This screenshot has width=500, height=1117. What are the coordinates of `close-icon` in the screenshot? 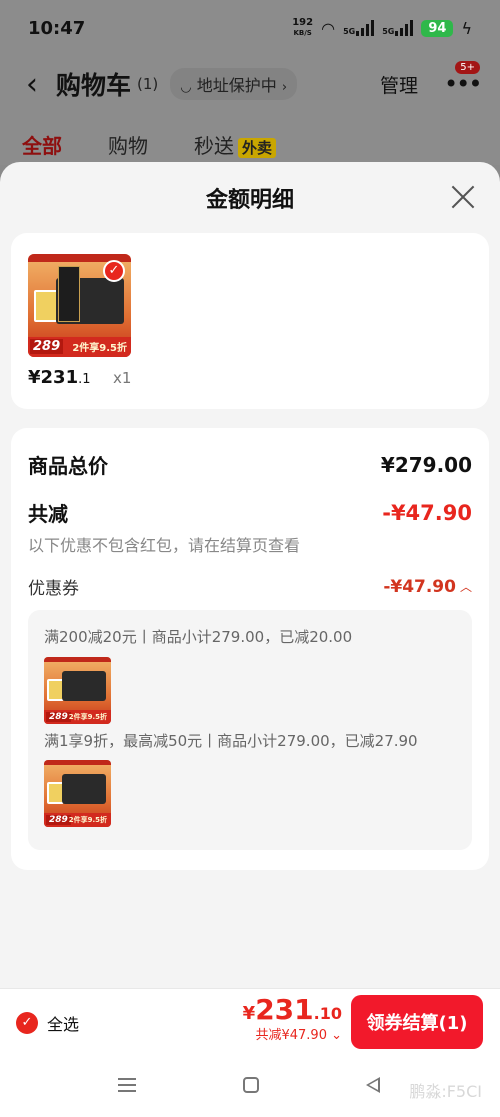 It's located at (463, 197).